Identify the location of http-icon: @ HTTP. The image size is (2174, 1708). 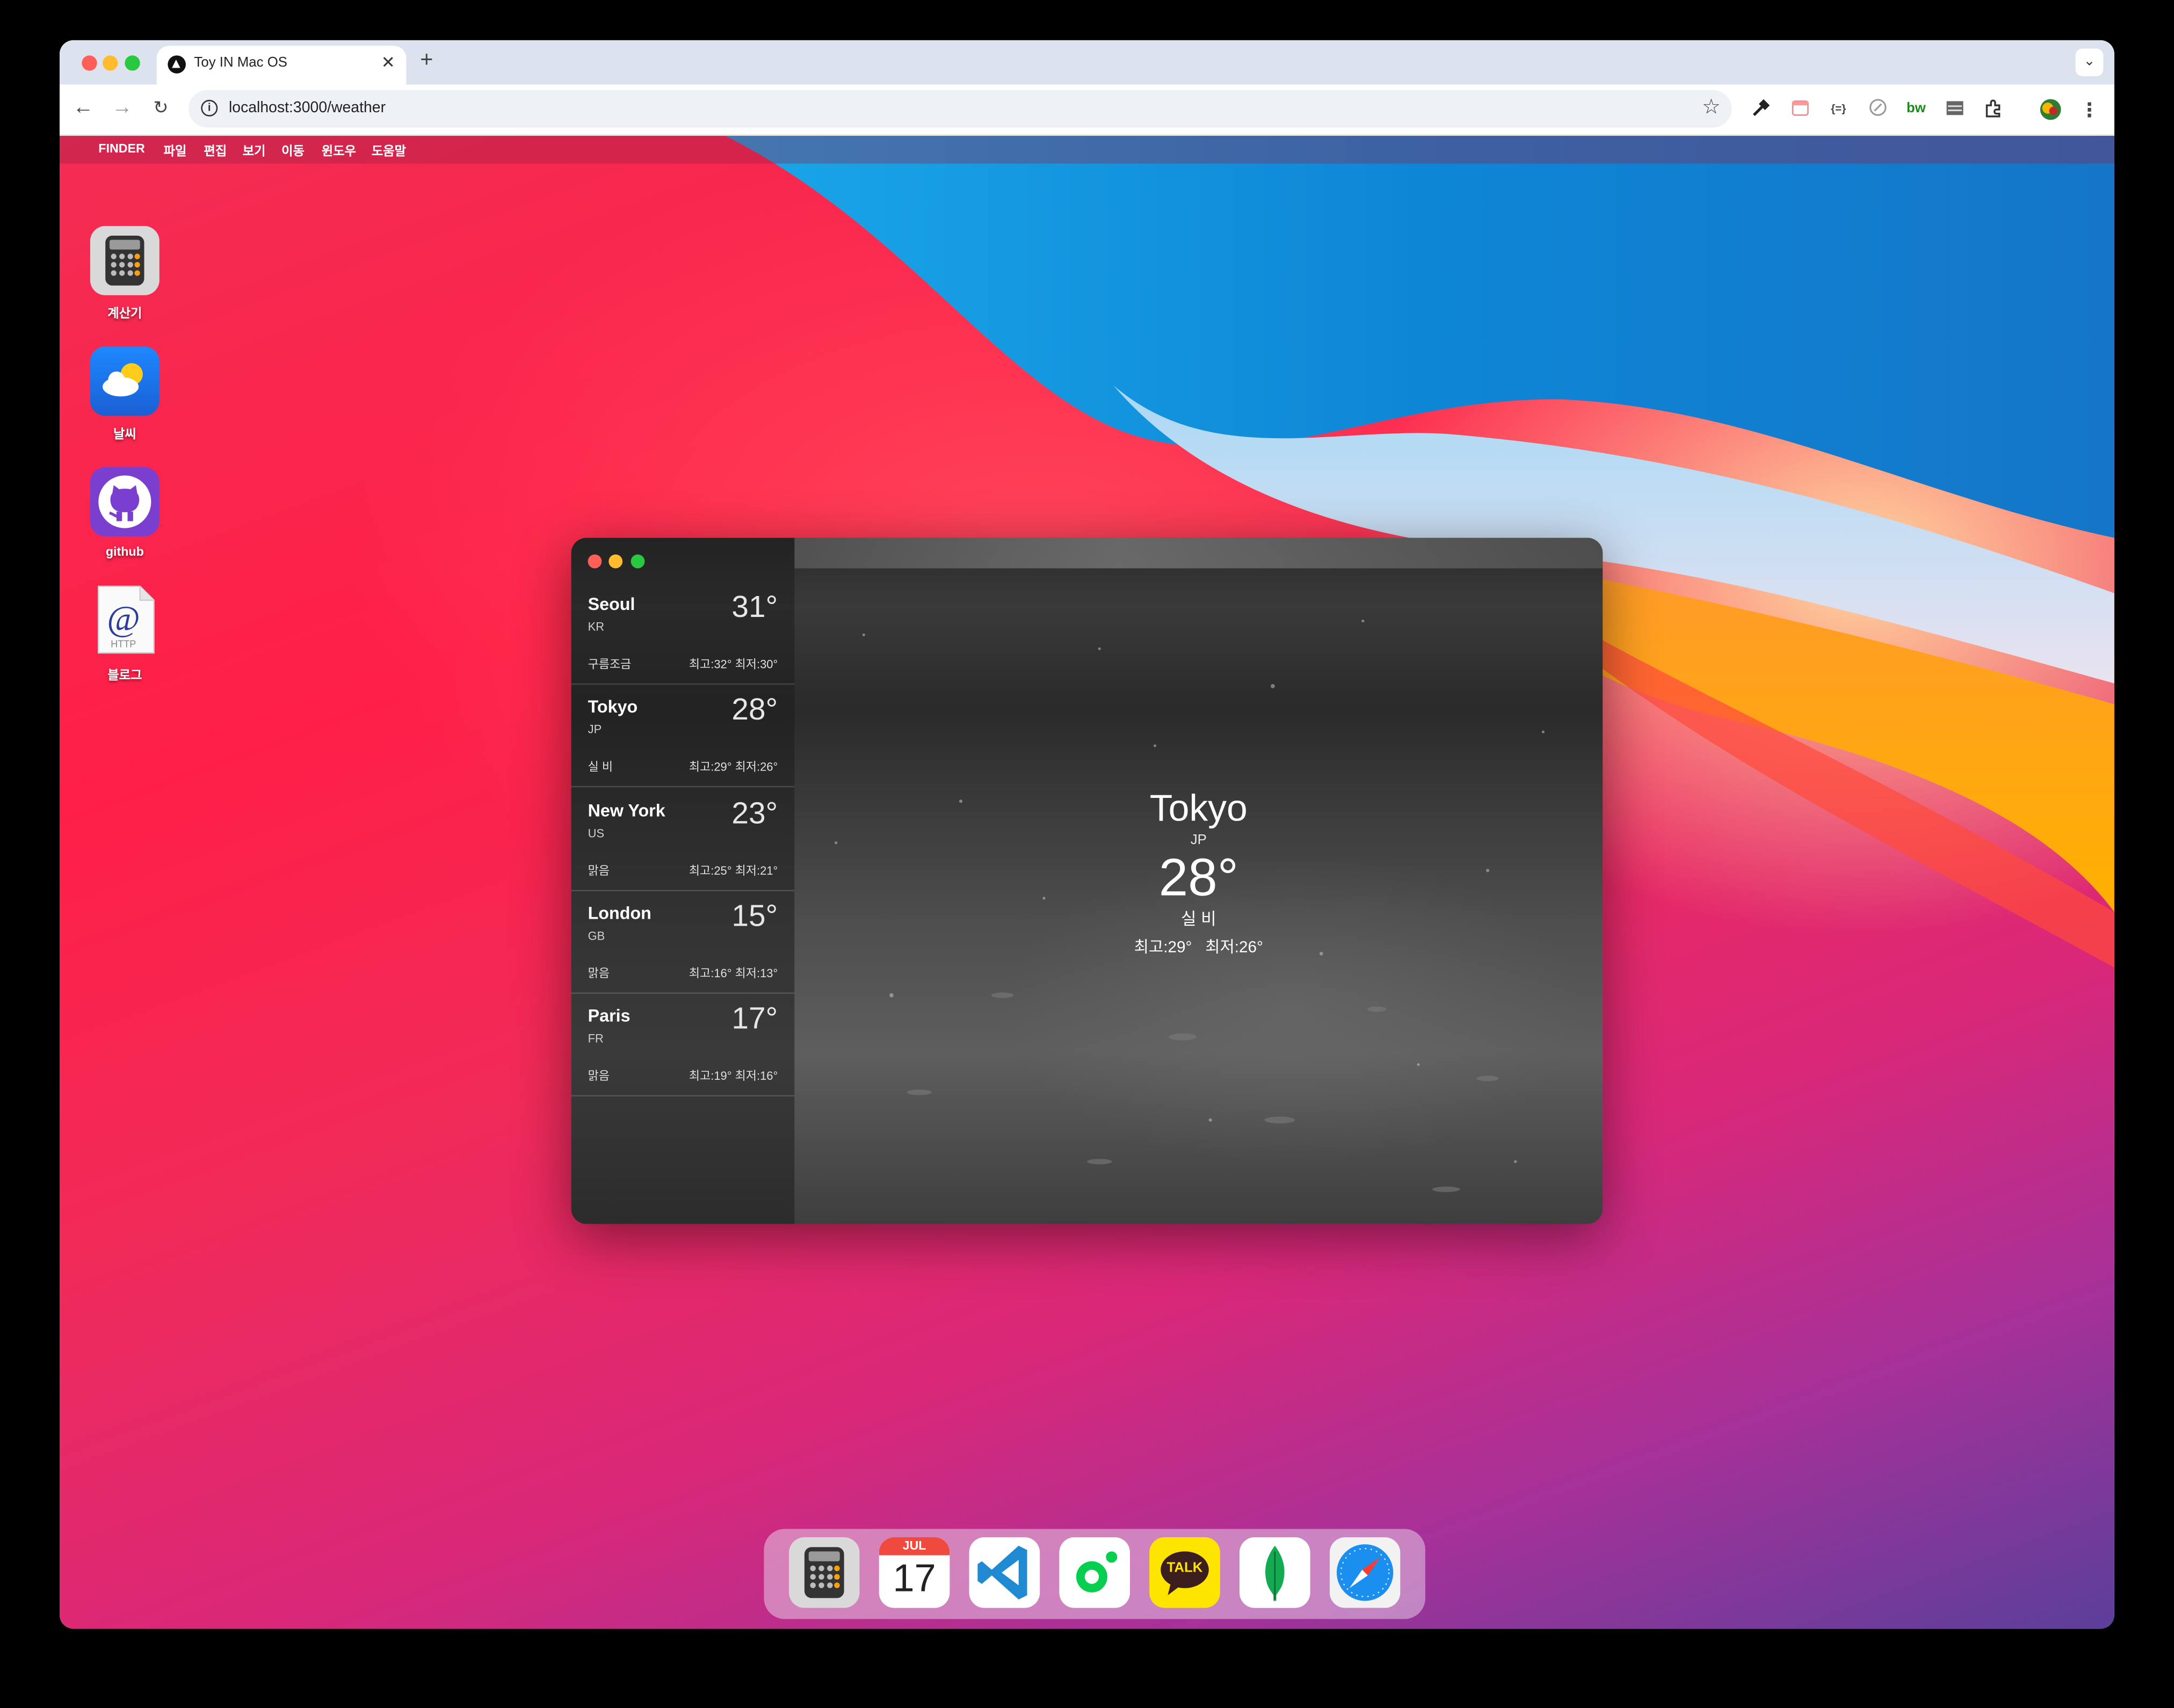
(126, 619).